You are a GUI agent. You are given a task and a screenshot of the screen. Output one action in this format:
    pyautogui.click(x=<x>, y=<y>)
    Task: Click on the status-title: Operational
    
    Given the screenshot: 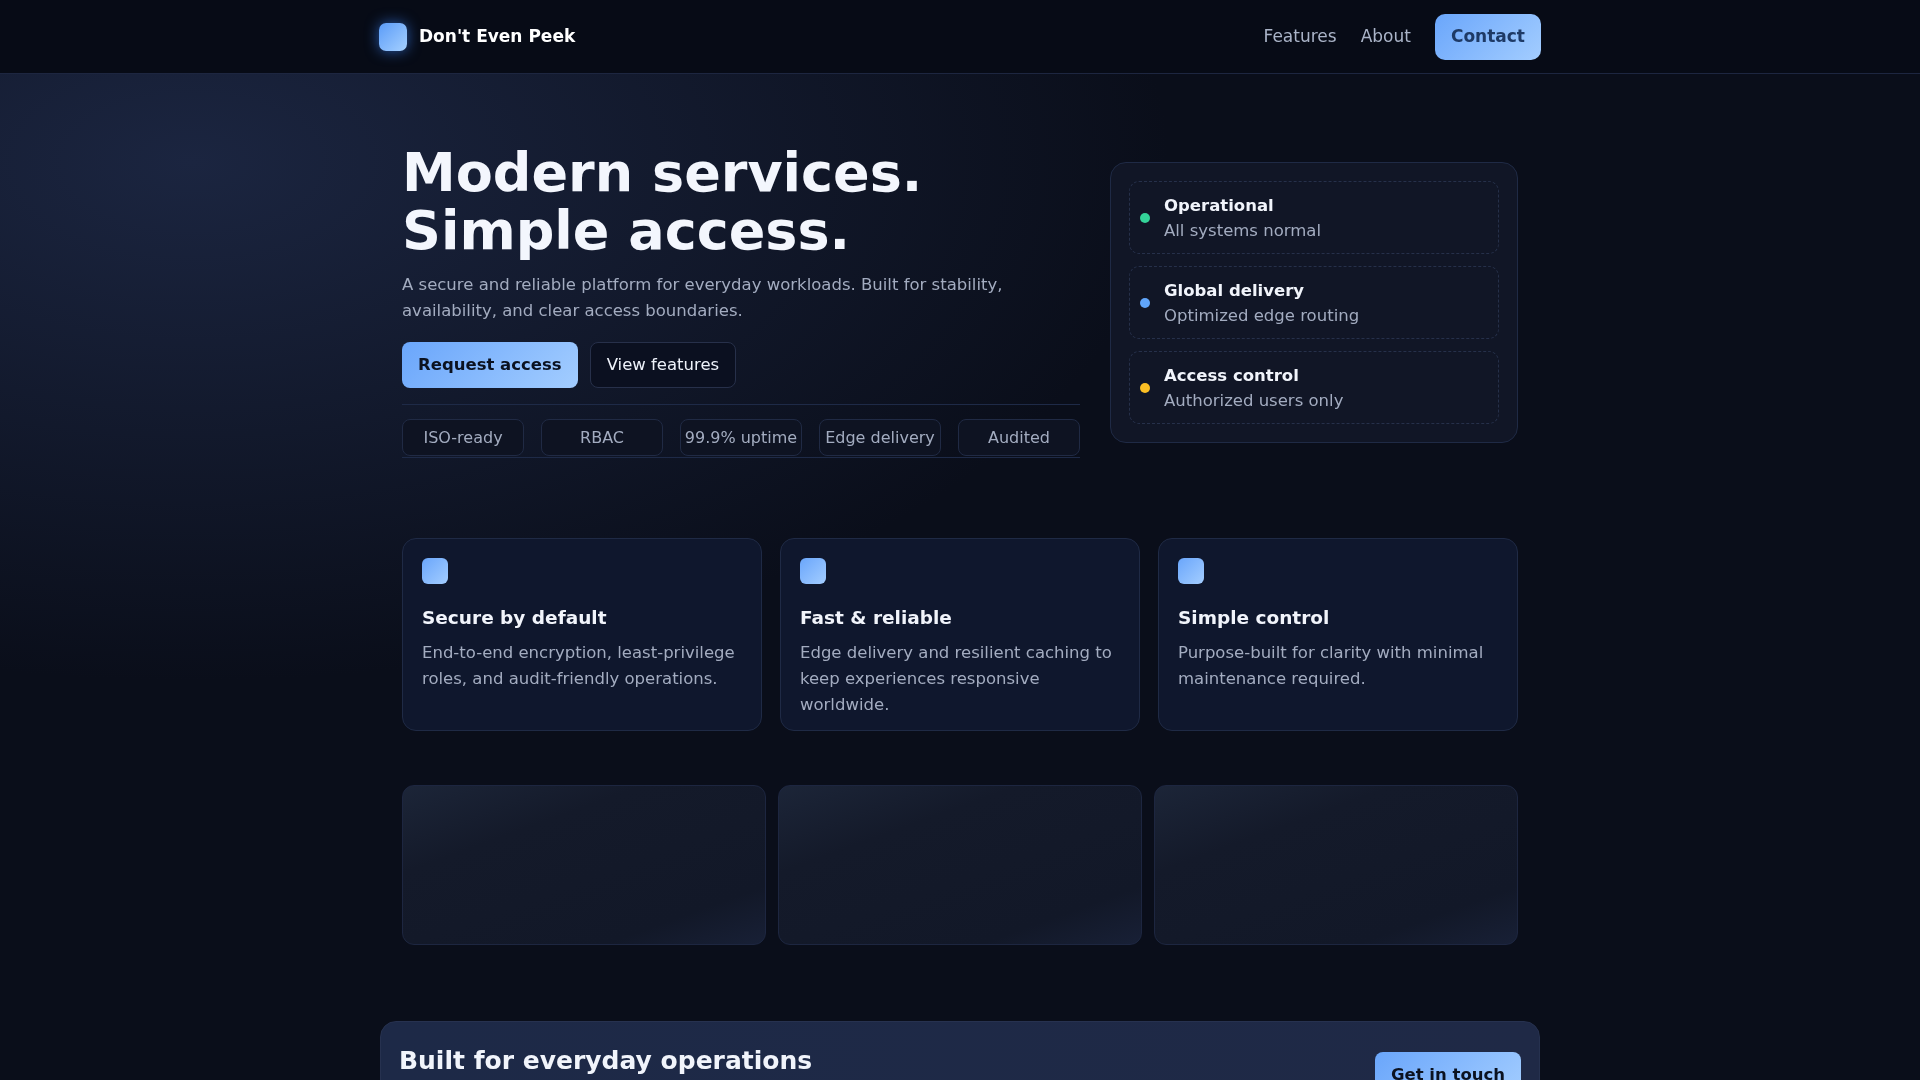 What is the action you would take?
    pyautogui.click(x=1219, y=205)
    